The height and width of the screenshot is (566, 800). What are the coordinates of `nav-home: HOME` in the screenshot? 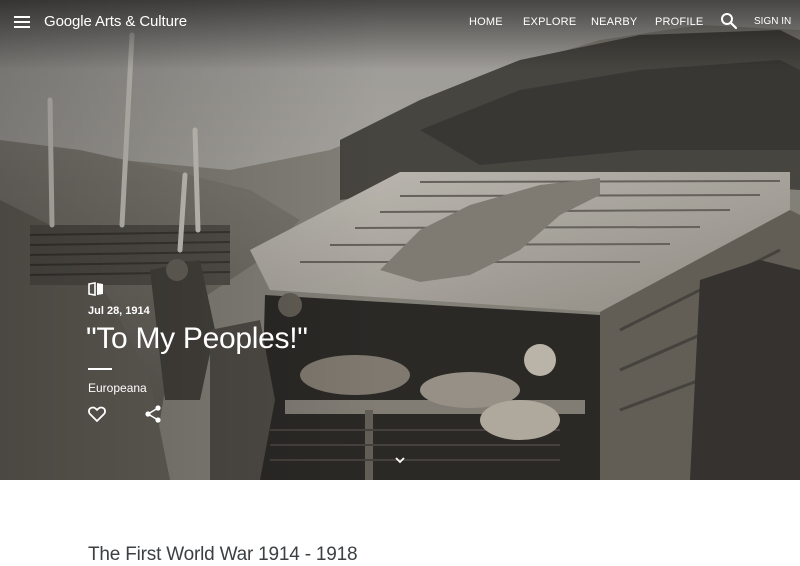 It's located at (486, 22).